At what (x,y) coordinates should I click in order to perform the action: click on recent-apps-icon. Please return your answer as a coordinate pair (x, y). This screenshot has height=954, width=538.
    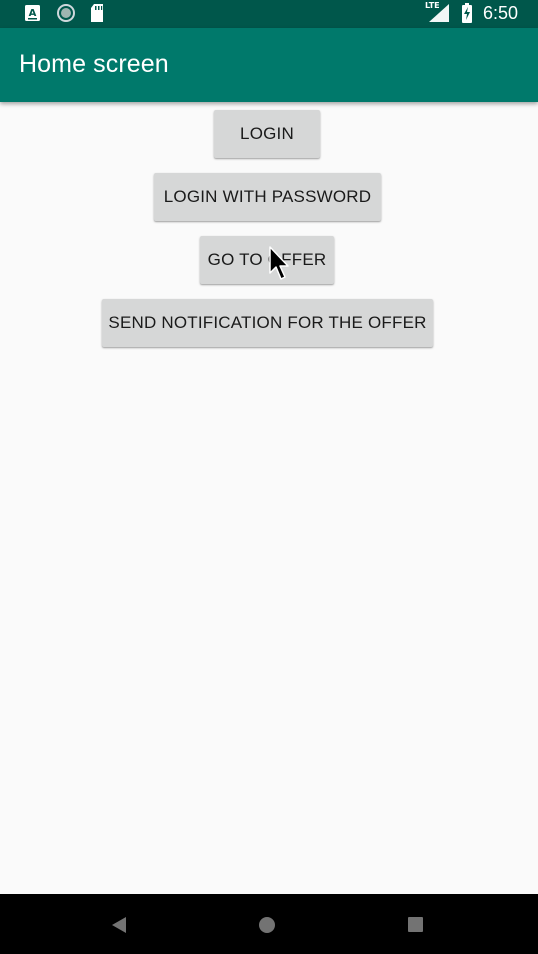
    Looking at the image, I should click on (417, 925).